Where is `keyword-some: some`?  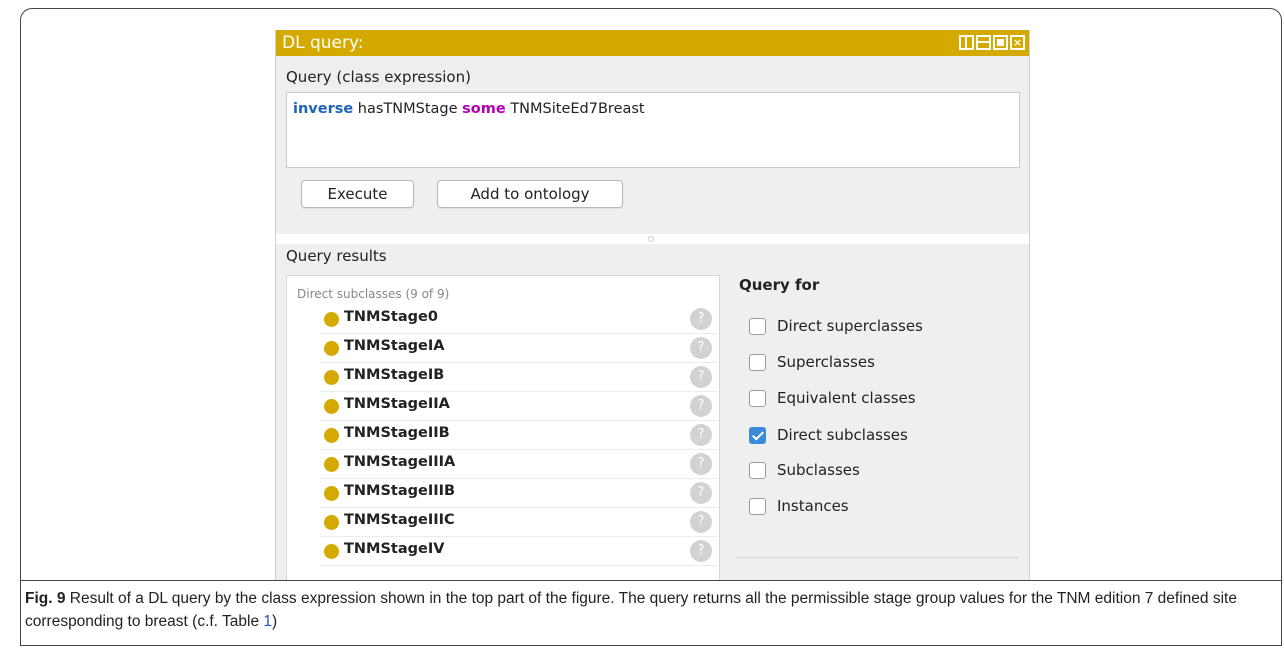
keyword-some: some is located at coordinates (484, 109).